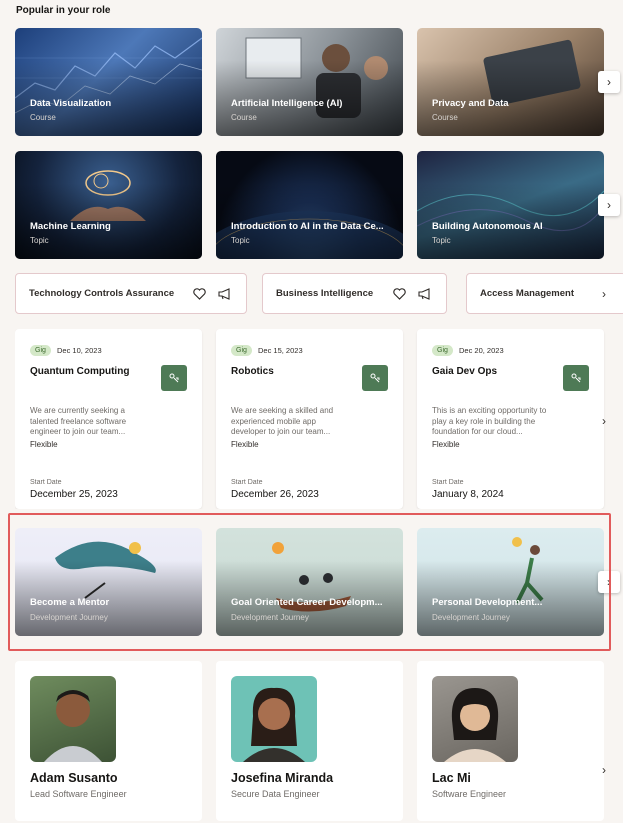 This screenshot has height=823, width=623. I want to click on person-name: Adam Susanto, so click(74, 778).